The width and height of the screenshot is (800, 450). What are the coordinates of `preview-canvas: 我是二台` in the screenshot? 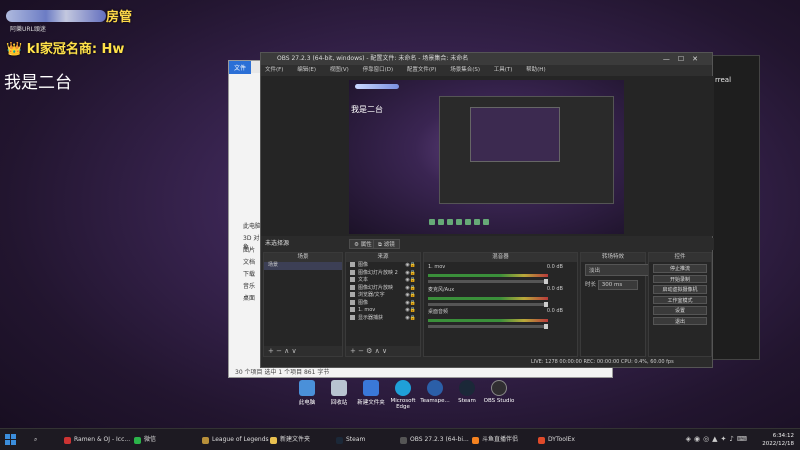 It's located at (486, 157).